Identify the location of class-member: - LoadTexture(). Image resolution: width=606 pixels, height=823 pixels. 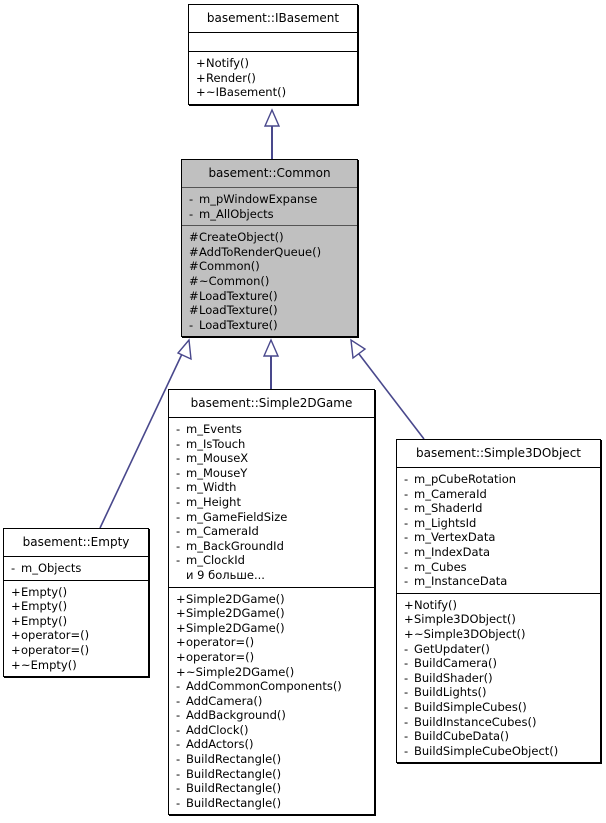
(270, 325).